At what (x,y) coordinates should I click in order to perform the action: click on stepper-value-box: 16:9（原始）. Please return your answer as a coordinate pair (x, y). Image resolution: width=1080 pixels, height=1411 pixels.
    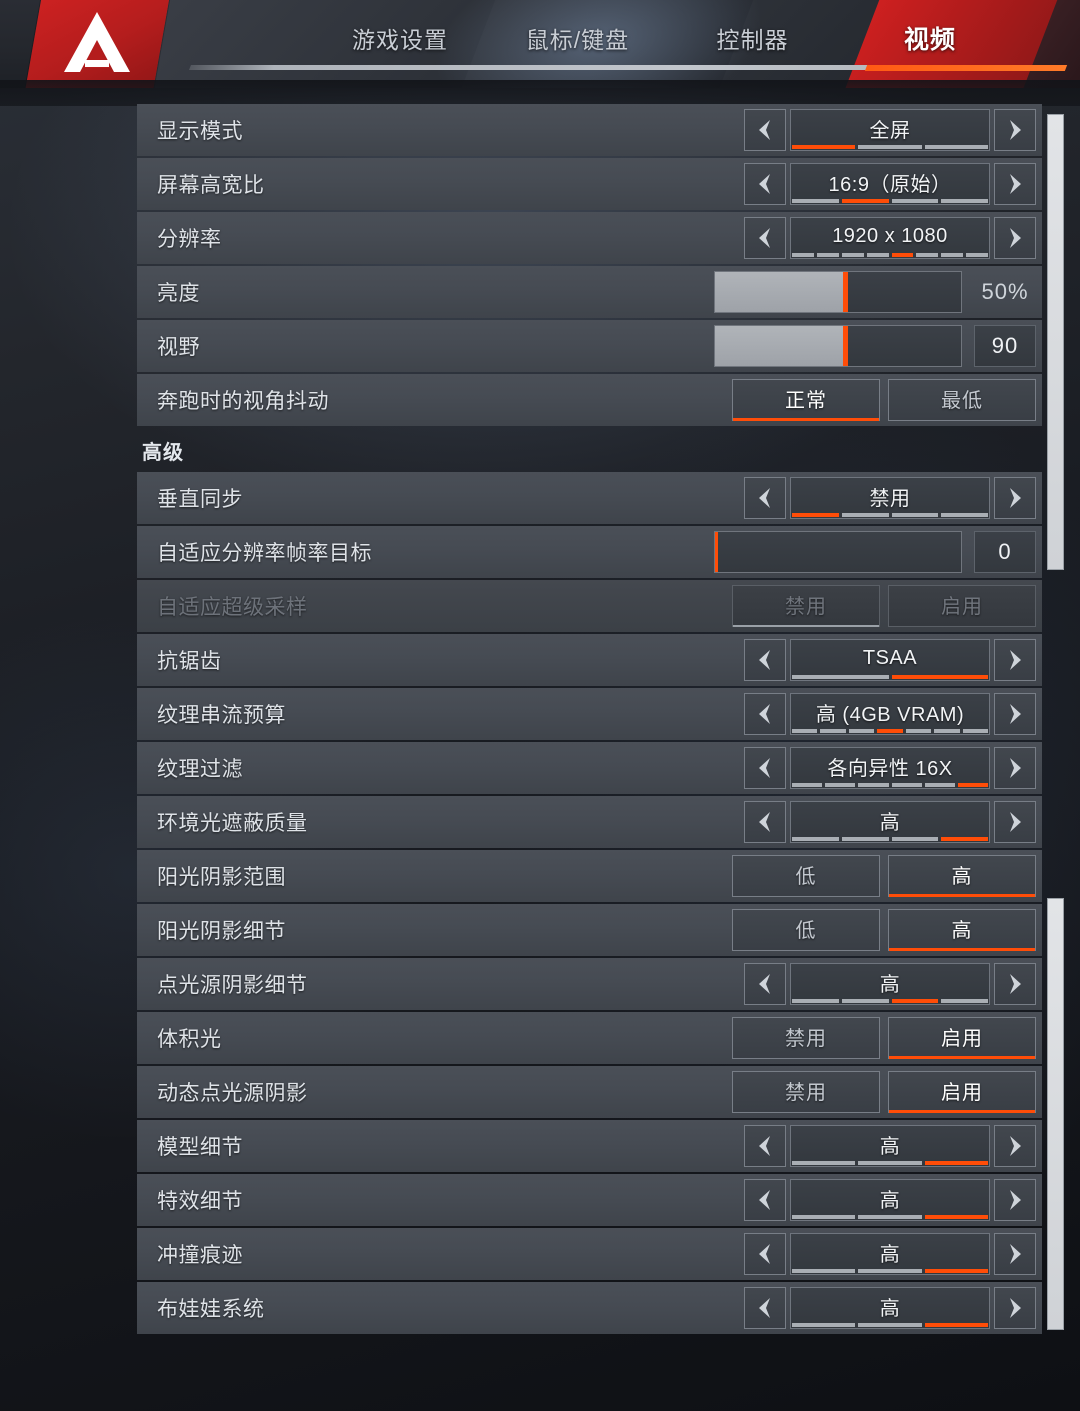
    Looking at the image, I should click on (890, 184).